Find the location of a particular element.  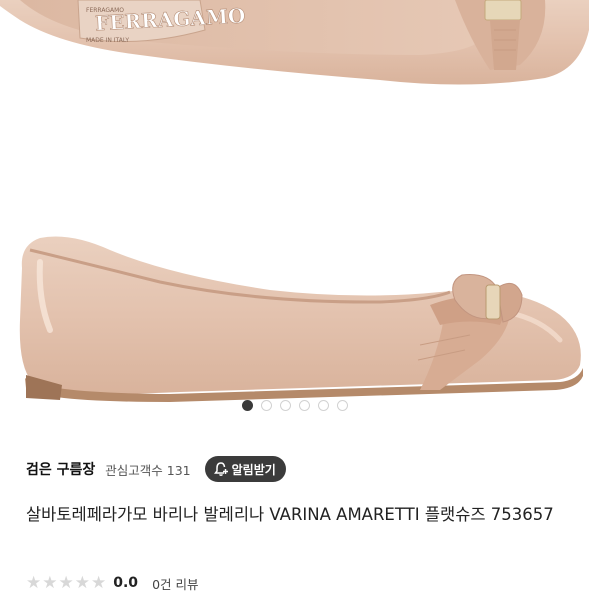

rating-summary: ★ ★ ★ ★ ★ 0.0 0건 리뷰 is located at coordinates (112, 583).